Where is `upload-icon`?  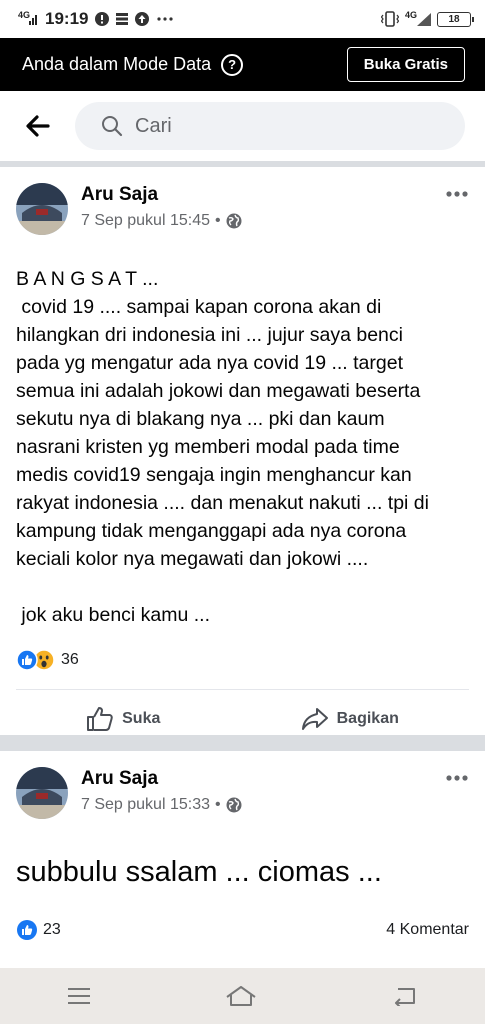
upload-icon is located at coordinates (141, 19).